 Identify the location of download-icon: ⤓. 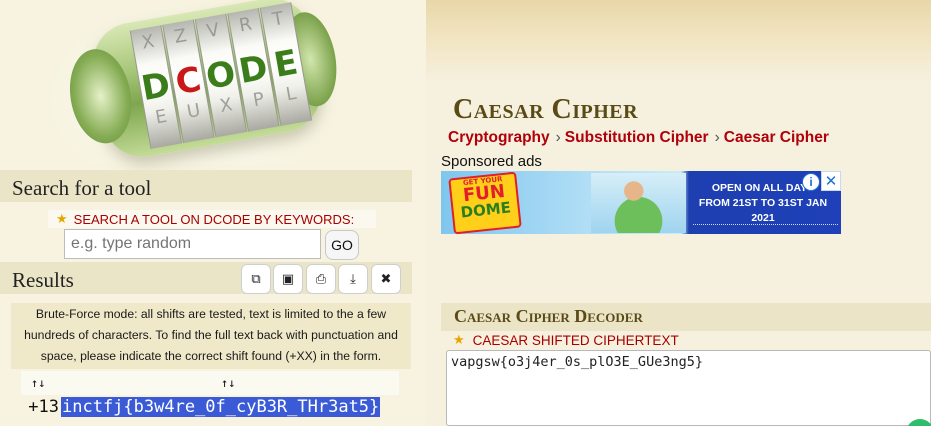
(353, 279).